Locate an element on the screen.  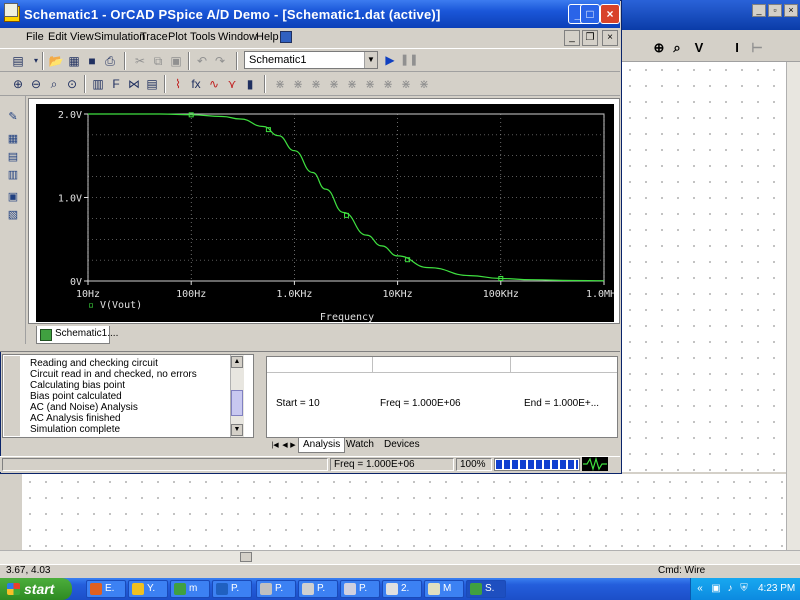
bg-minimize-button: _ is located at coordinates (759, 10).